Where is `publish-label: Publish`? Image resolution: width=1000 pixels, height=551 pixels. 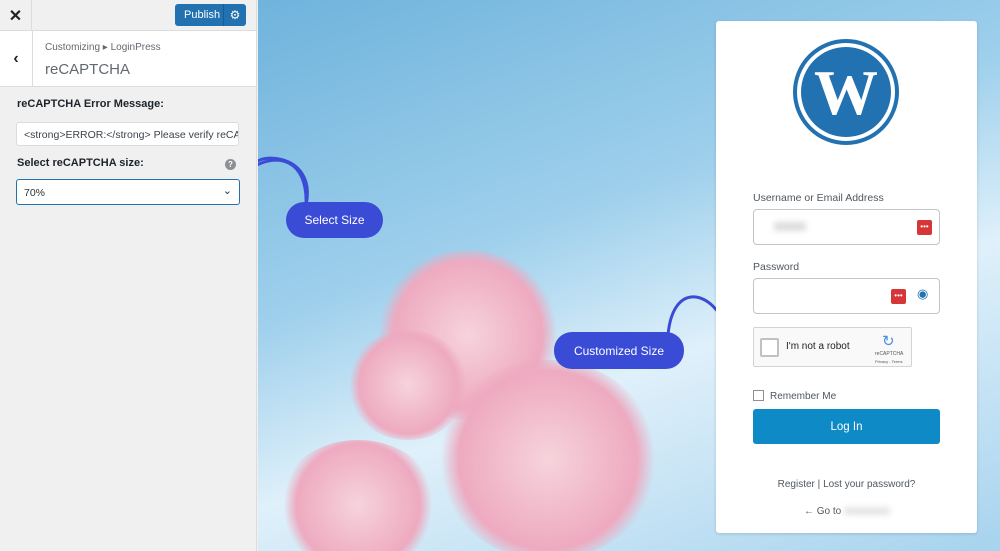
publish-label: Publish is located at coordinates (202, 15).